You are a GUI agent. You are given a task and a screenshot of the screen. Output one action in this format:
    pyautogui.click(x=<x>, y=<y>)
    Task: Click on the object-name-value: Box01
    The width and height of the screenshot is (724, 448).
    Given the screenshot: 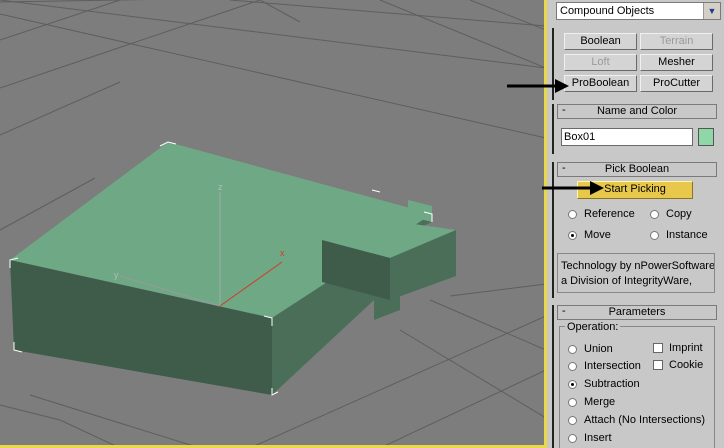 What is the action you would take?
    pyautogui.click(x=580, y=137)
    